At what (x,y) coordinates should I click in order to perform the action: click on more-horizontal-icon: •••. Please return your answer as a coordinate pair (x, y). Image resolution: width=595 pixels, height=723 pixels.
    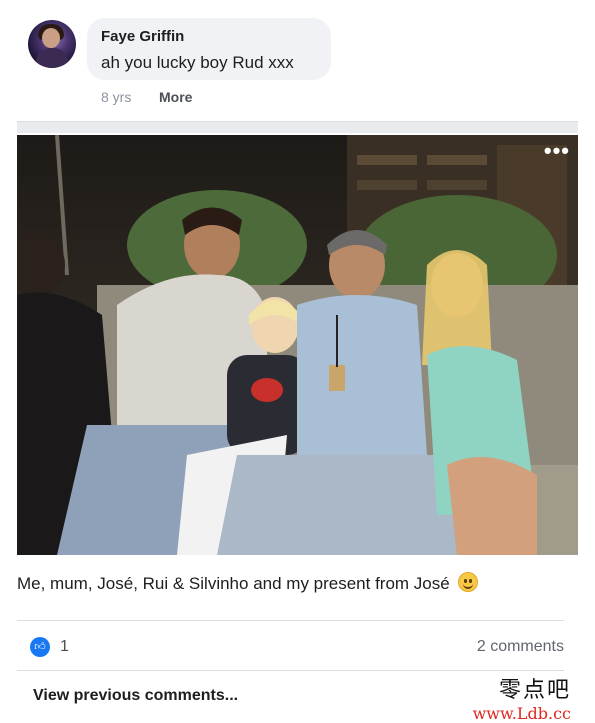
    Looking at the image, I should click on (557, 151).